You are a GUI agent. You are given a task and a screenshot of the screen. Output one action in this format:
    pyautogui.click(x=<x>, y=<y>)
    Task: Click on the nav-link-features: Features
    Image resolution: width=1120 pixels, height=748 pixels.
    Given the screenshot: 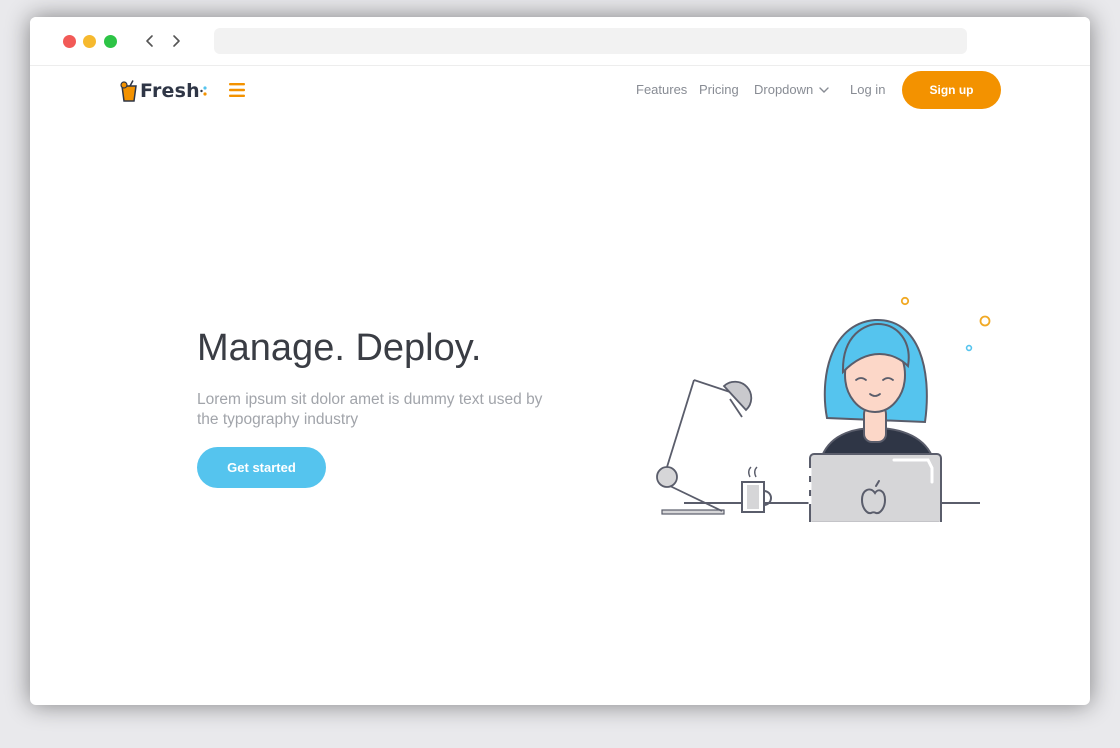 What is the action you would take?
    pyautogui.click(x=661, y=89)
    